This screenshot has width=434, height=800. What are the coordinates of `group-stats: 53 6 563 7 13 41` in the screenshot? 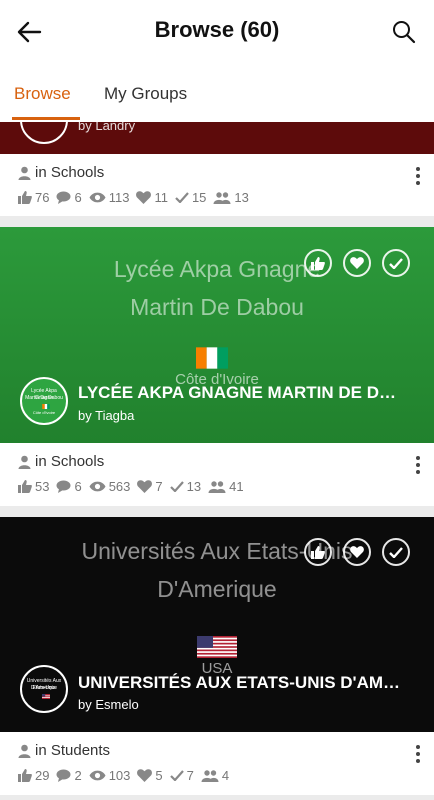 It's located at (134, 486).